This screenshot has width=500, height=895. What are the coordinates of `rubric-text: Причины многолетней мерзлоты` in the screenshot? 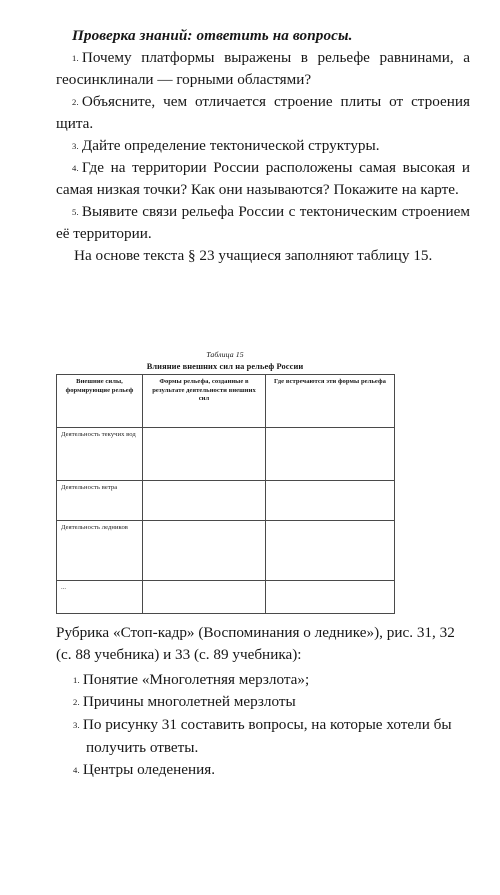 It's located at (189, 702).